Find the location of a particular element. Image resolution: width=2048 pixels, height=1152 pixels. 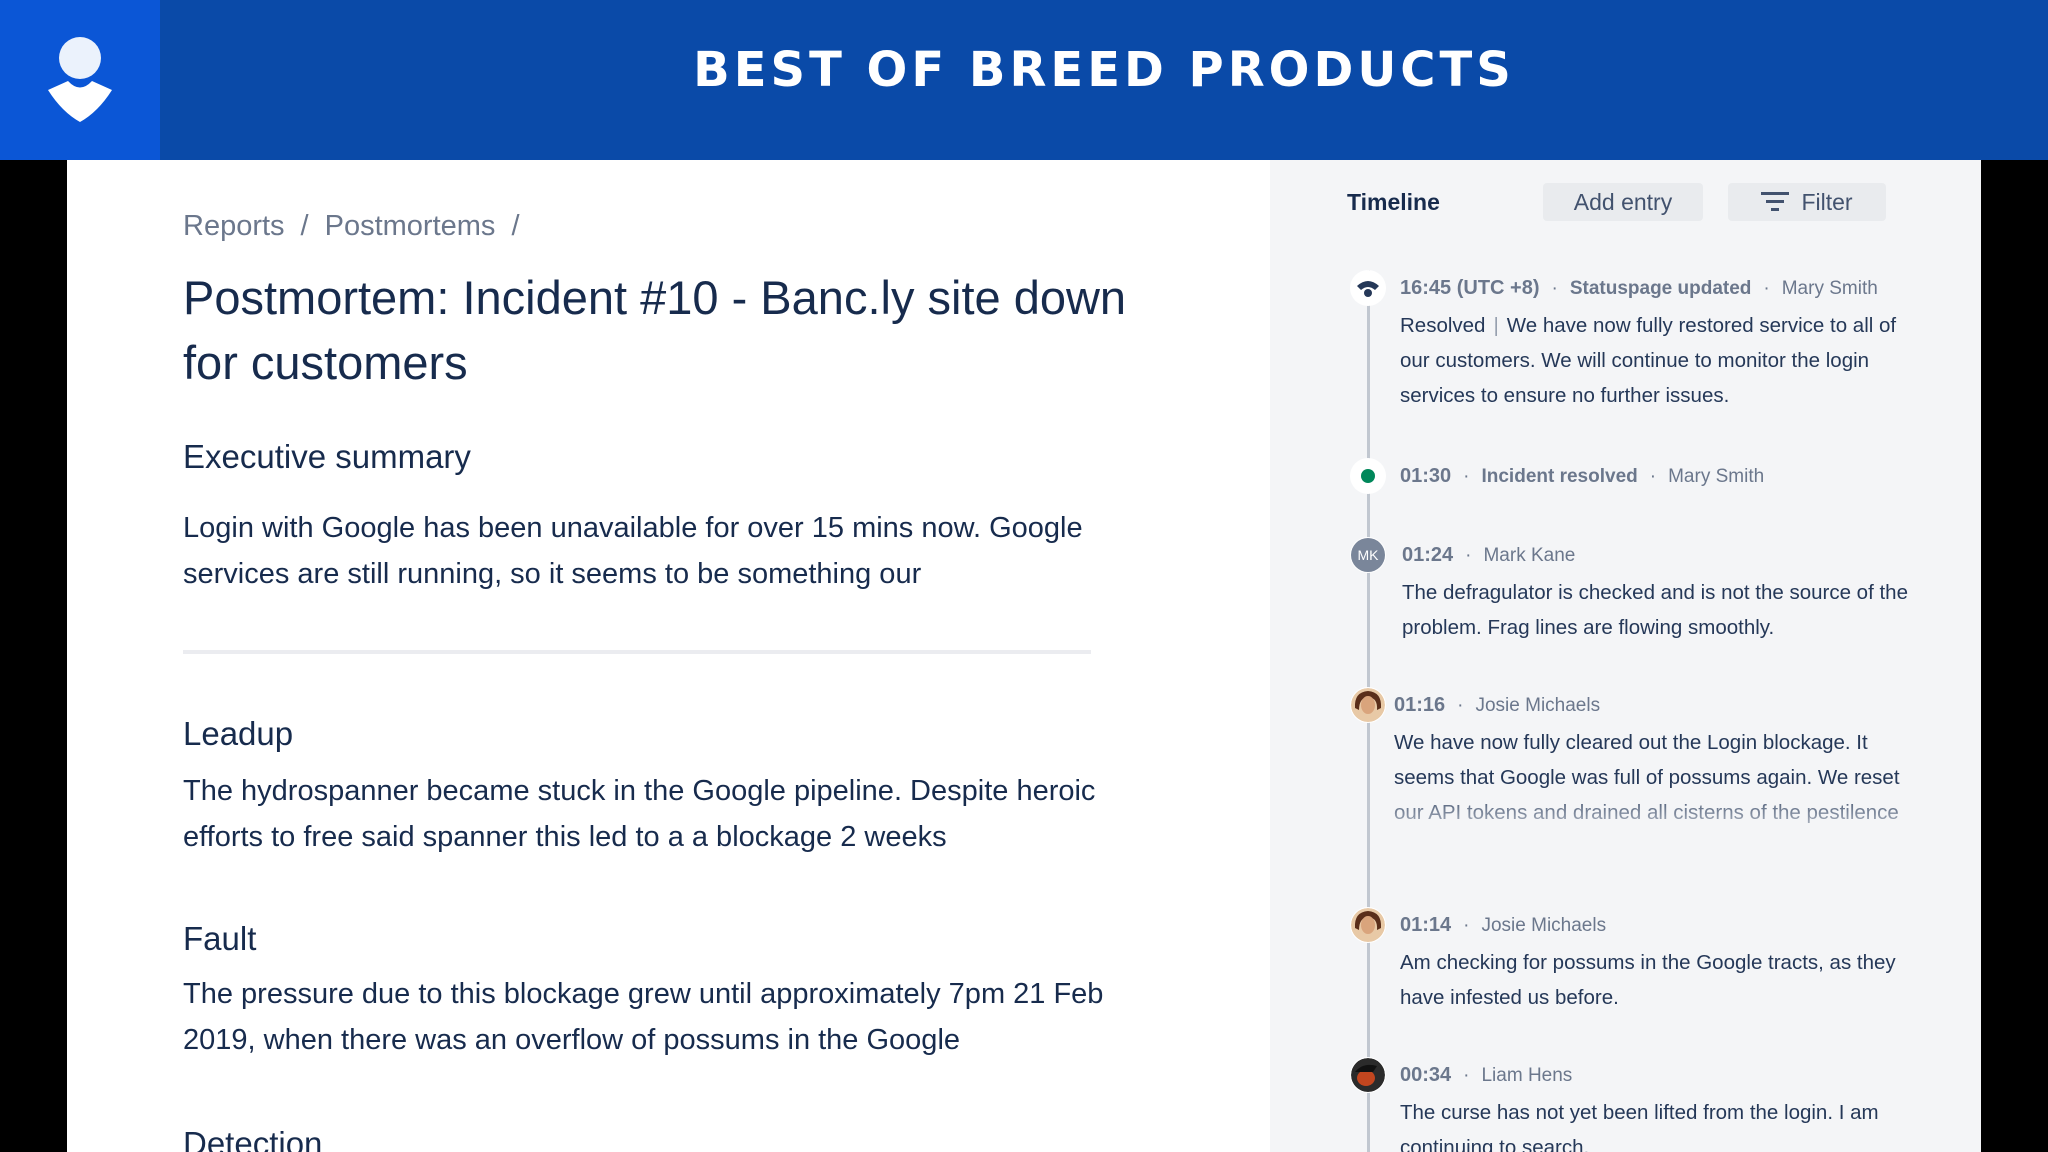

filter-label: Filter is located at coordinates (1827, 201).